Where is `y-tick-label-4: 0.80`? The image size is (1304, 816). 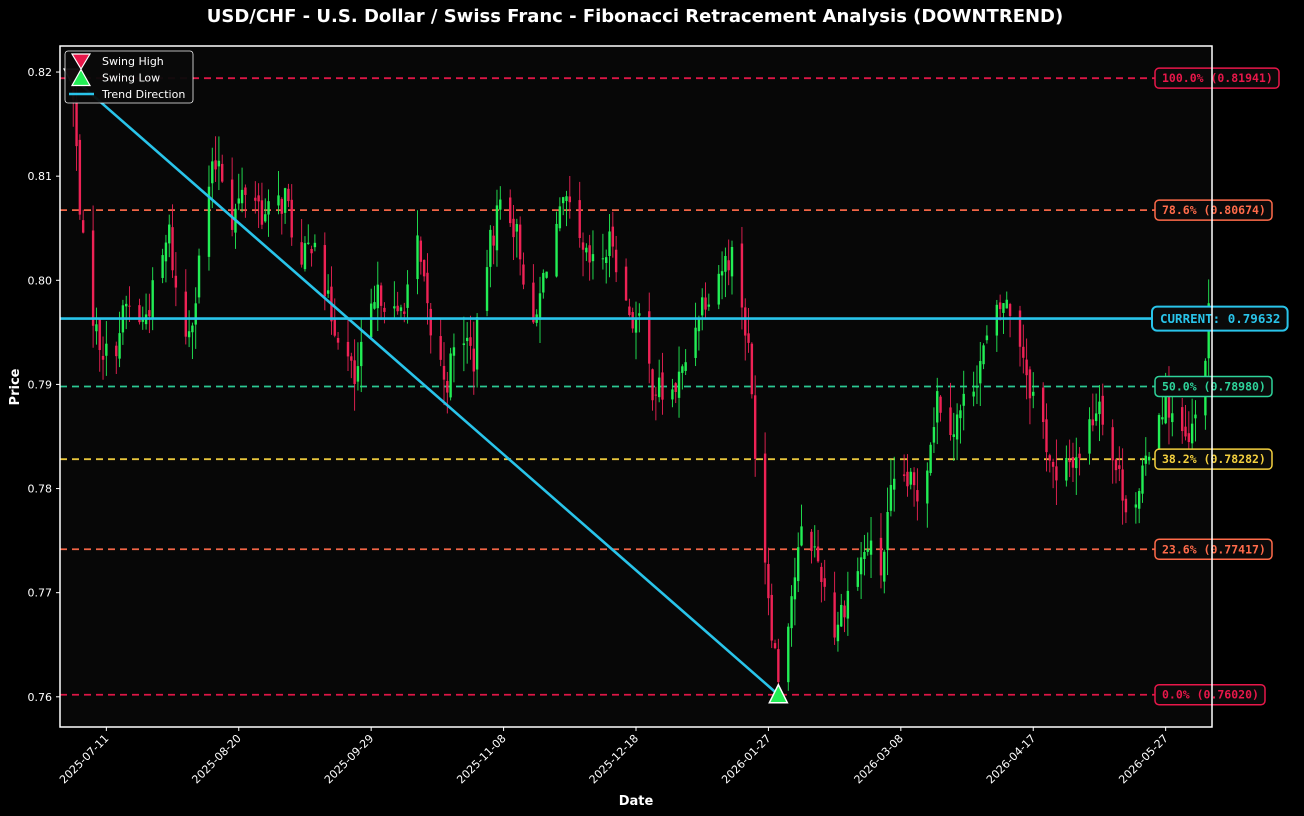 y-tick-label-4: 0.80 is located at coordinates (40, 280).